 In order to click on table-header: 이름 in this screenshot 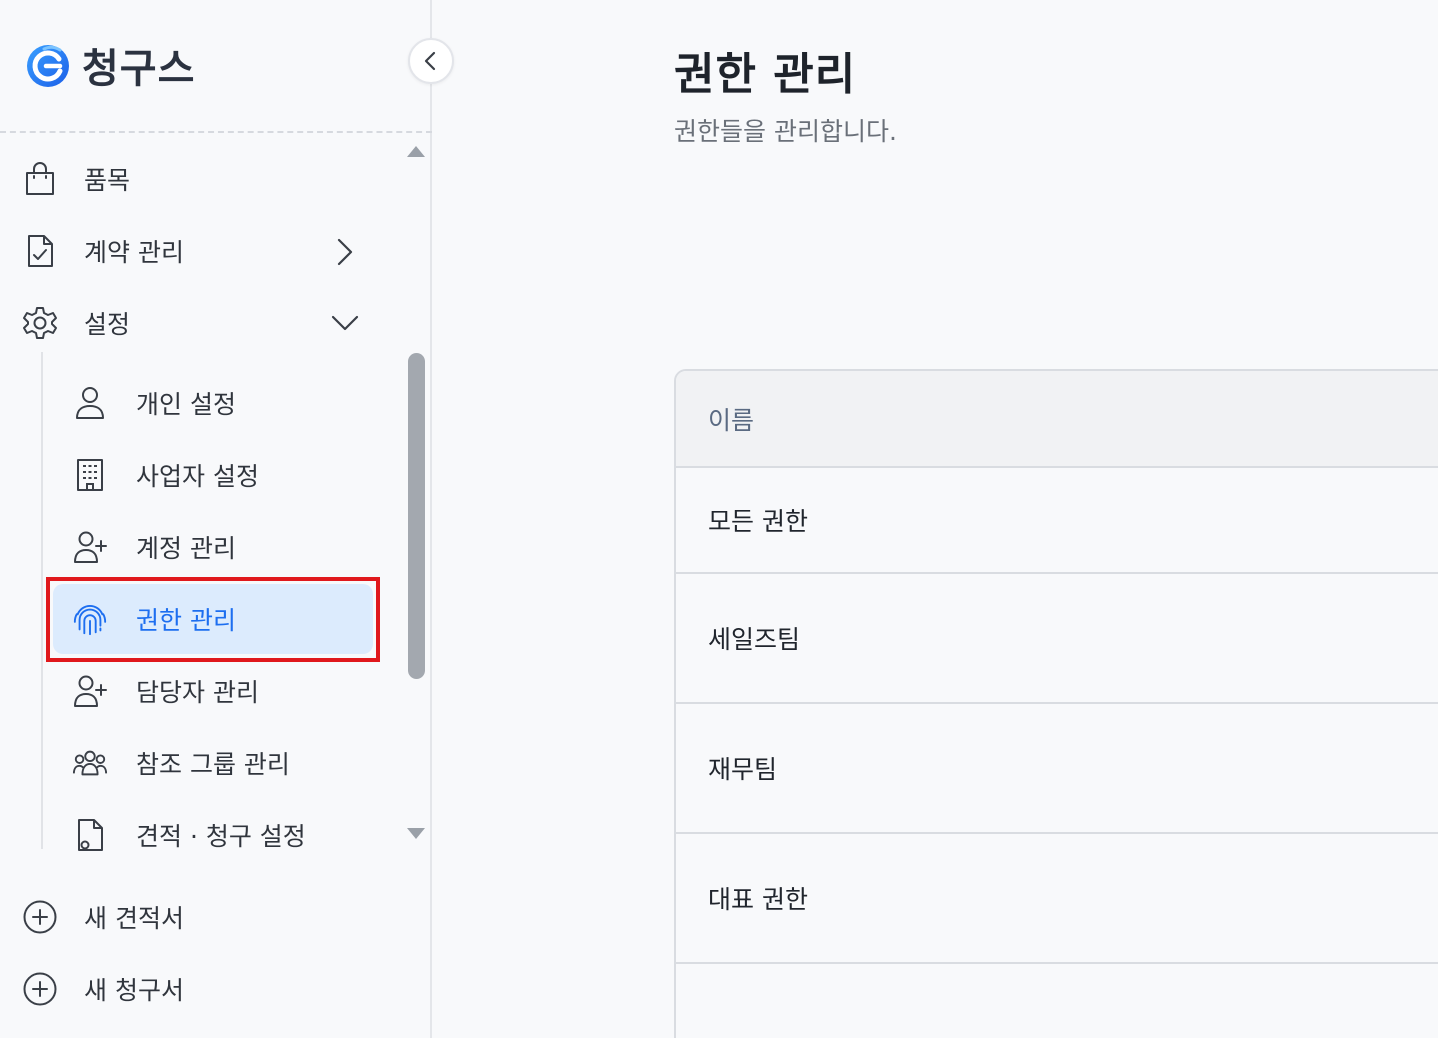, I will do `click(1057, 419)`.